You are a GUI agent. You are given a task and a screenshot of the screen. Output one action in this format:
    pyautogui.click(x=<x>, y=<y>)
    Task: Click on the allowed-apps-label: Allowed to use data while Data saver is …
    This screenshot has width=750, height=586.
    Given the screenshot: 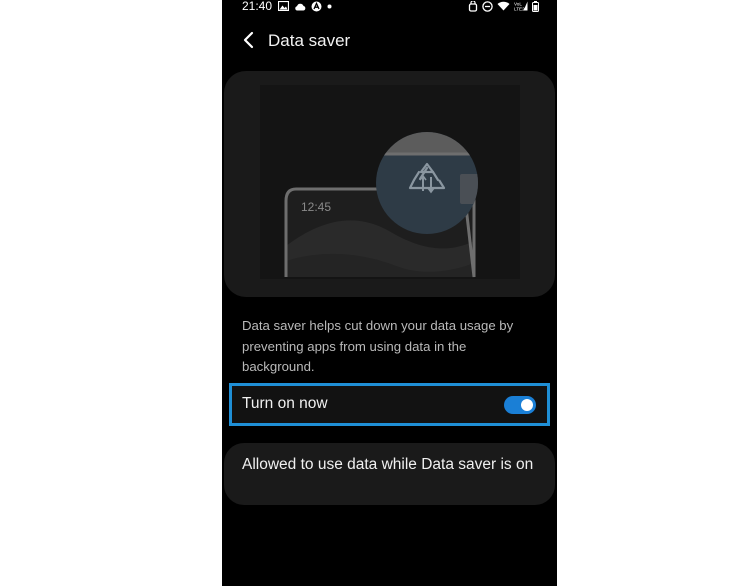 What is the action you would take?
    pyautogui.click(x=388, y=464)
    